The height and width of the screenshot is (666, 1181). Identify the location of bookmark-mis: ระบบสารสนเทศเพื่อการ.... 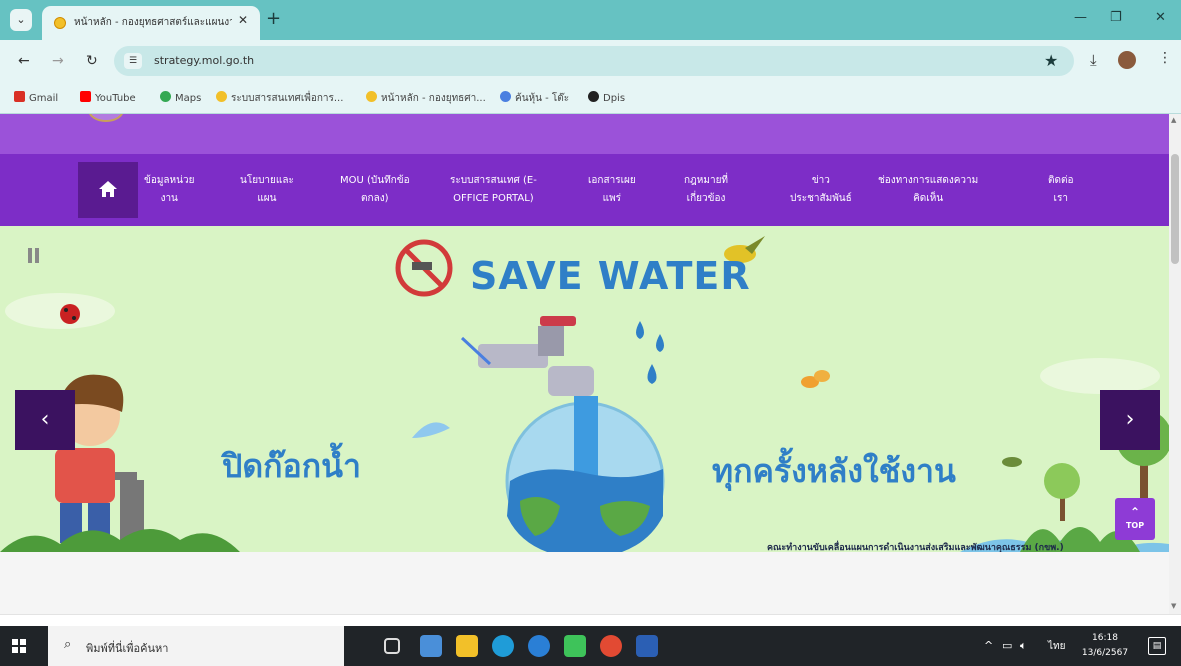
(279, 98).